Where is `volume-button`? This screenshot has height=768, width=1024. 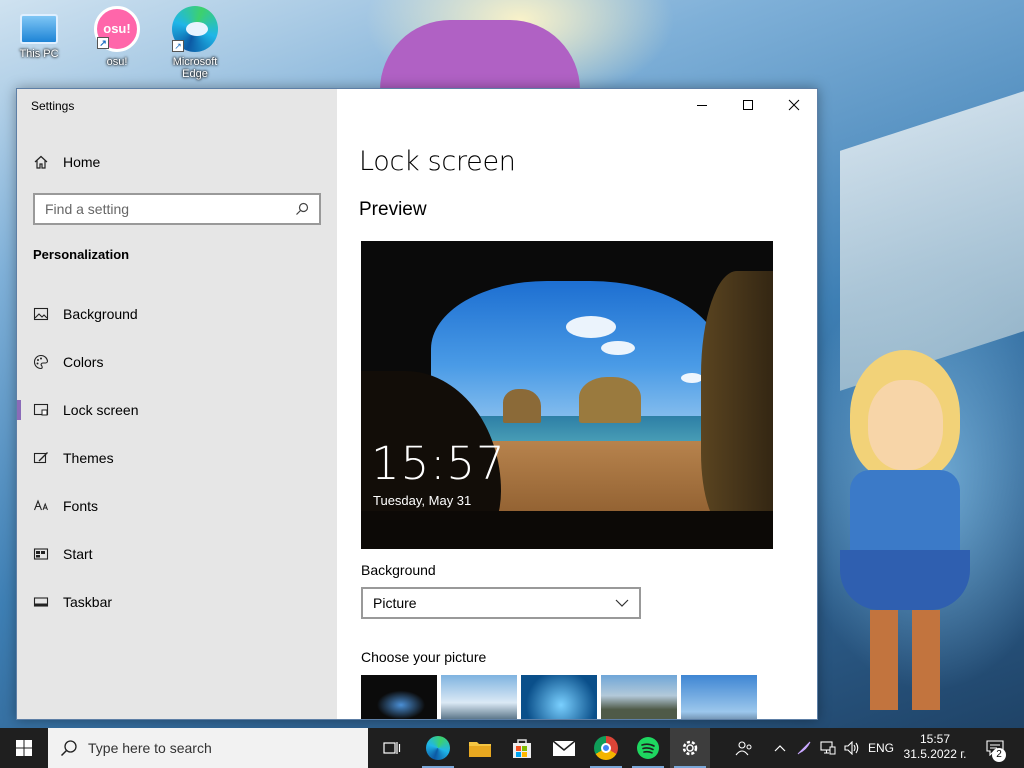 volume-button is located at coordinates (852, 748).